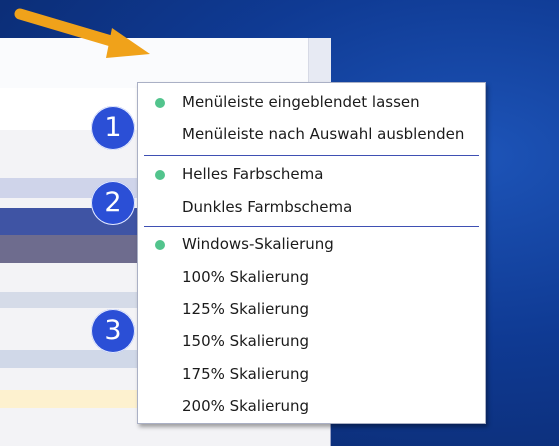 This screenshot has width=559, height=446. I want to click on menu-item-label: 100% Skalierung, so click(246, 277).